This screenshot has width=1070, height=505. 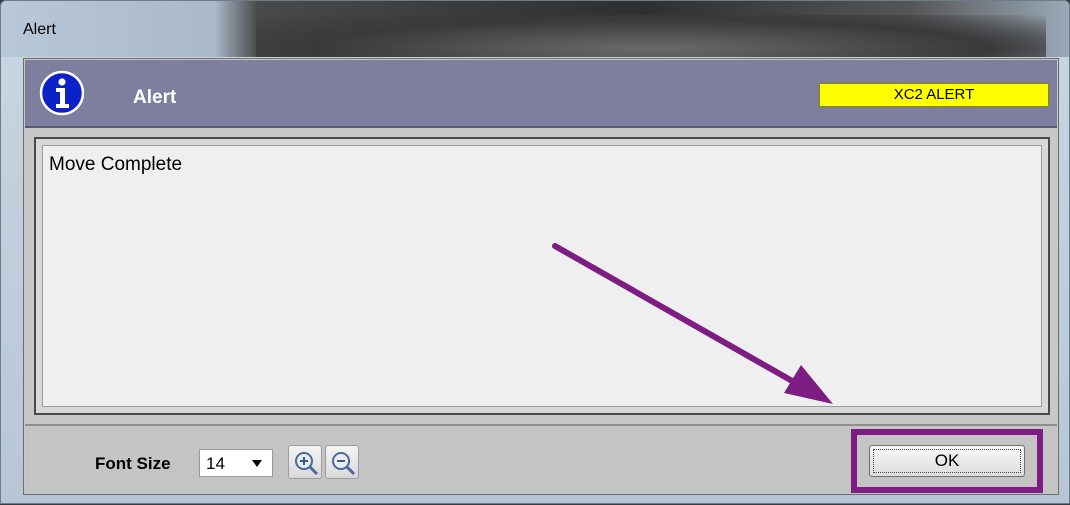 I want to click on window-titlebar: Alert, so click(x=535, y=29).